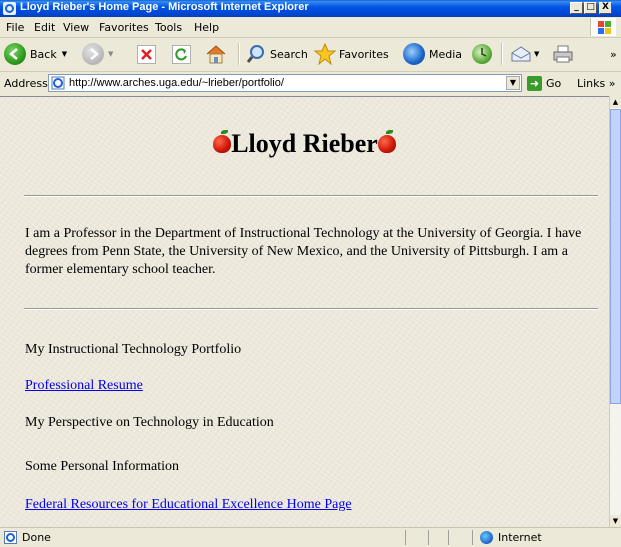 Image resolution: width=621 pixels, height=547 pixels. Describe the element at coordinates (615, 102) in the screenshot. I see `scroll-up-icon: ▲` at that location.